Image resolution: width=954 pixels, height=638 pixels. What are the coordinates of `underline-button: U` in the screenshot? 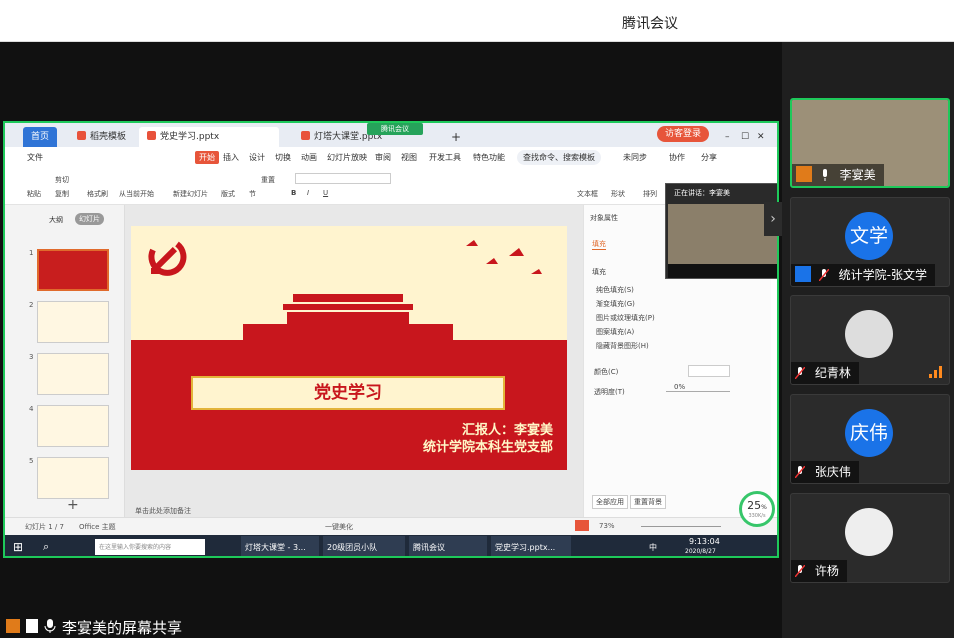 It's located at (325, 193).